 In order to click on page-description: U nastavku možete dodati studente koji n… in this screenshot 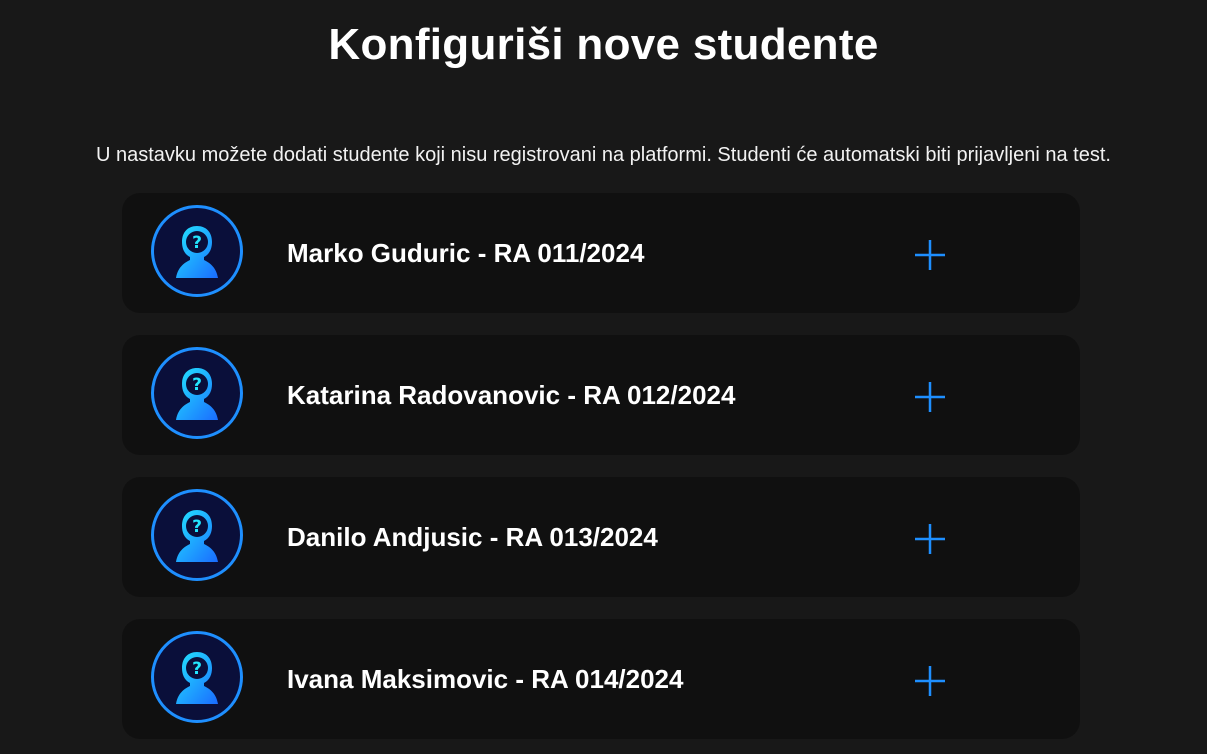, I will do `click(603, 155)`.